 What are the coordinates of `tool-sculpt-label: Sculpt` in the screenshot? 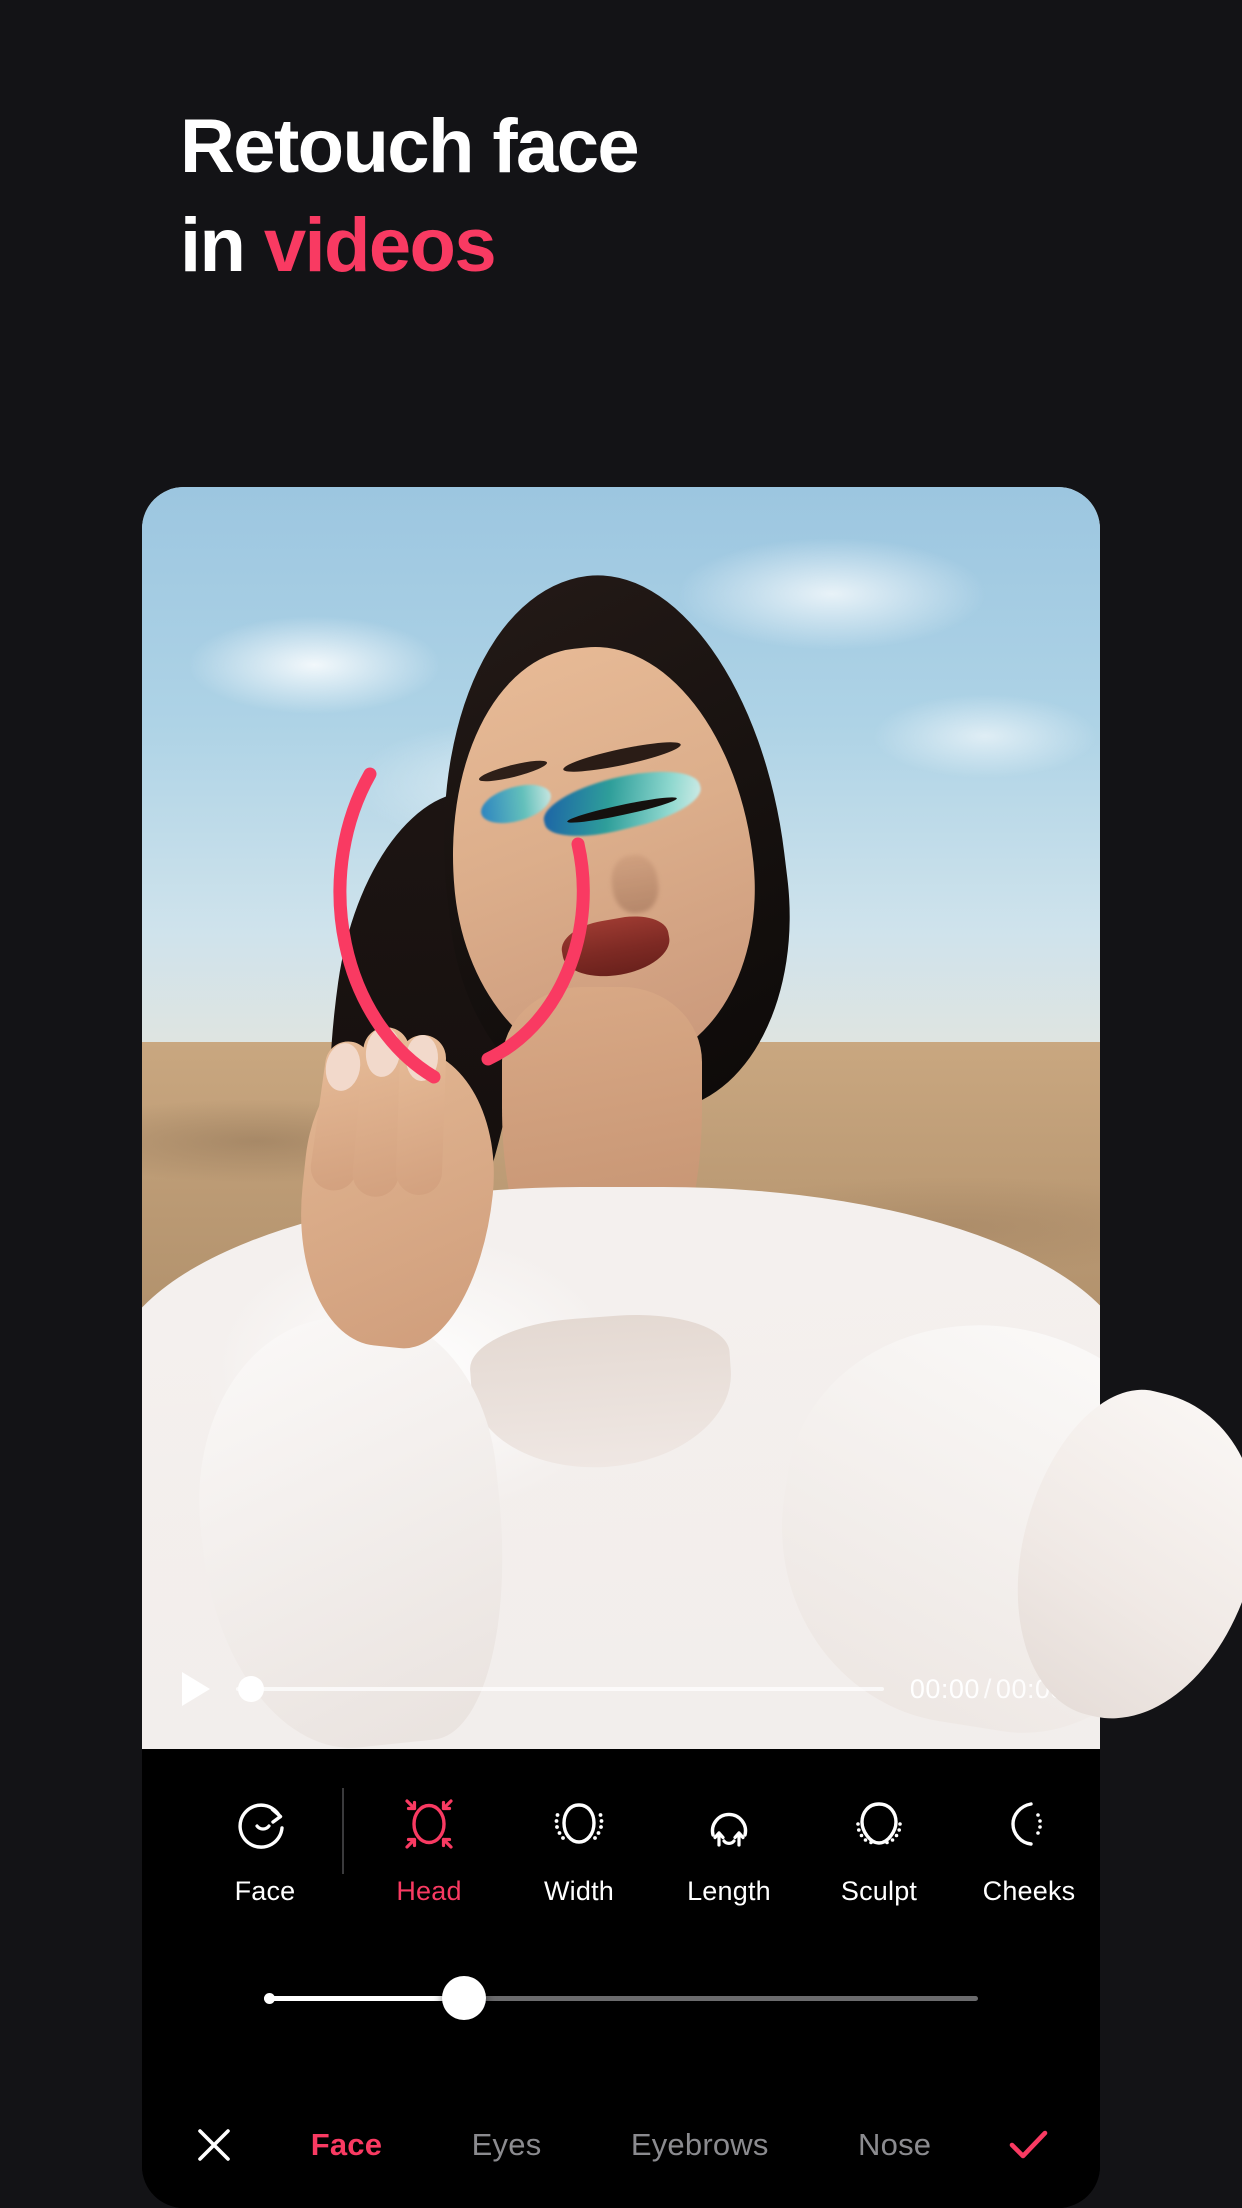 It's located at (879, 1890).